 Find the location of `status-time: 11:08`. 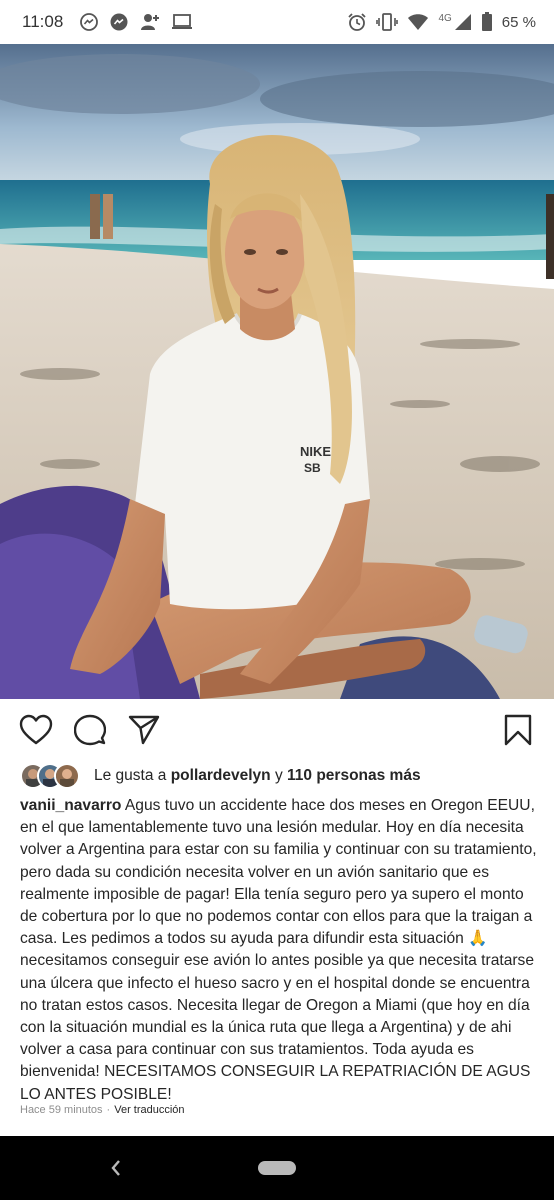

status-time: 11:08 is located at coordinates (43, 21).